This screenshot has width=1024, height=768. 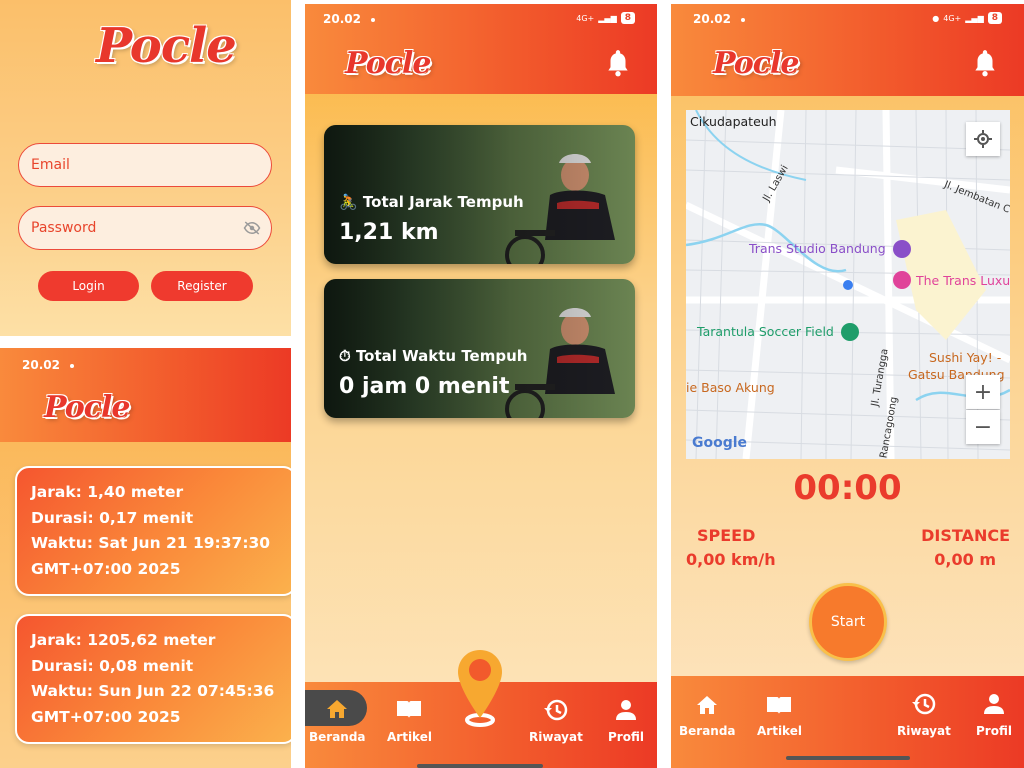 What do you see at coordinates (50, 165) in the screenshot?
I see `email-placeholder: Email` at bounding box center [50, 165].